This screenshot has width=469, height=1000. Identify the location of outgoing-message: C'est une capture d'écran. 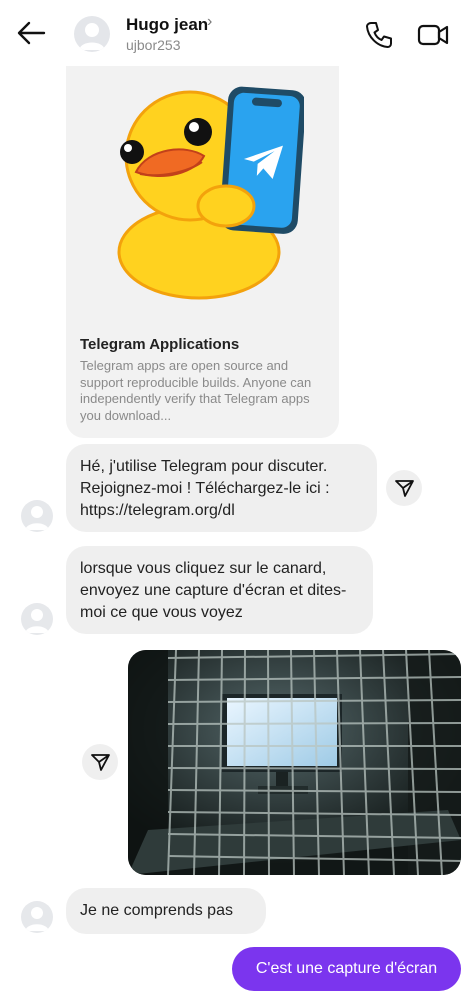
(346, 969).